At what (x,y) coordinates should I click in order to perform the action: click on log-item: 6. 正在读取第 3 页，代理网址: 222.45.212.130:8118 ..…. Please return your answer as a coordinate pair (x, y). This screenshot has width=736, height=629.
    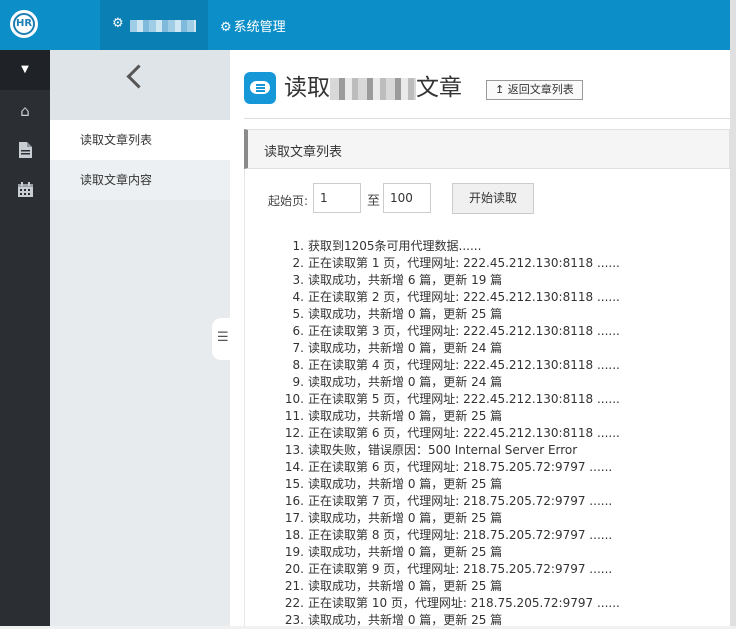
    Looking at the image, I should click on (456, 331).